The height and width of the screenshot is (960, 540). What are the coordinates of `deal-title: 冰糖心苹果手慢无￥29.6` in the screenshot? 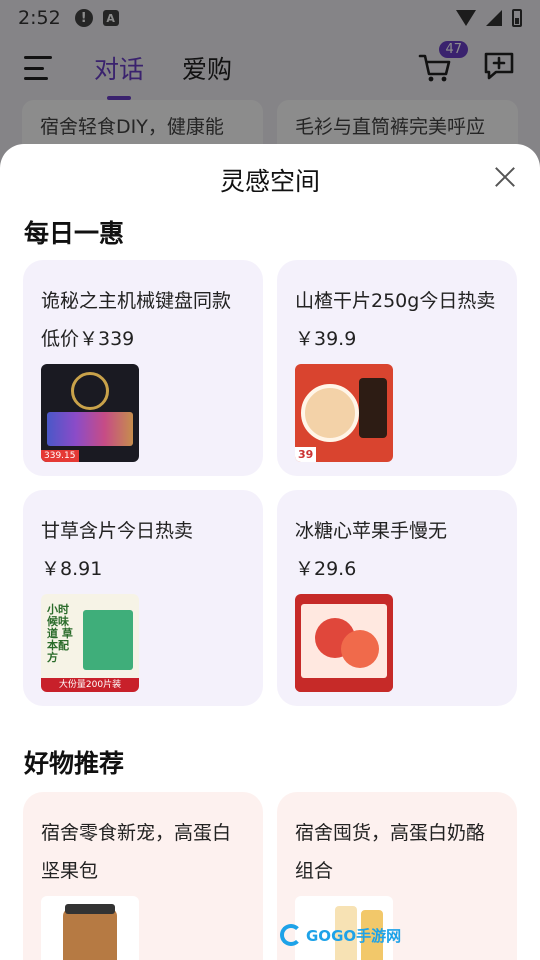 It's located at (371, 550).